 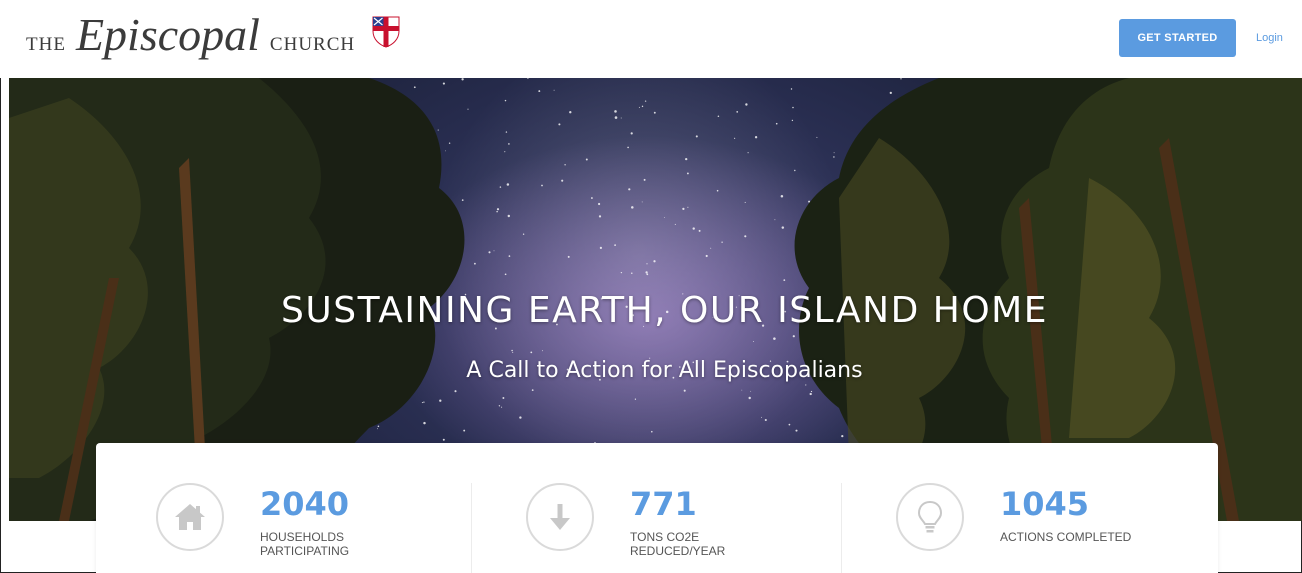 I want to click on stat-divider, so click(x=471, y=528).